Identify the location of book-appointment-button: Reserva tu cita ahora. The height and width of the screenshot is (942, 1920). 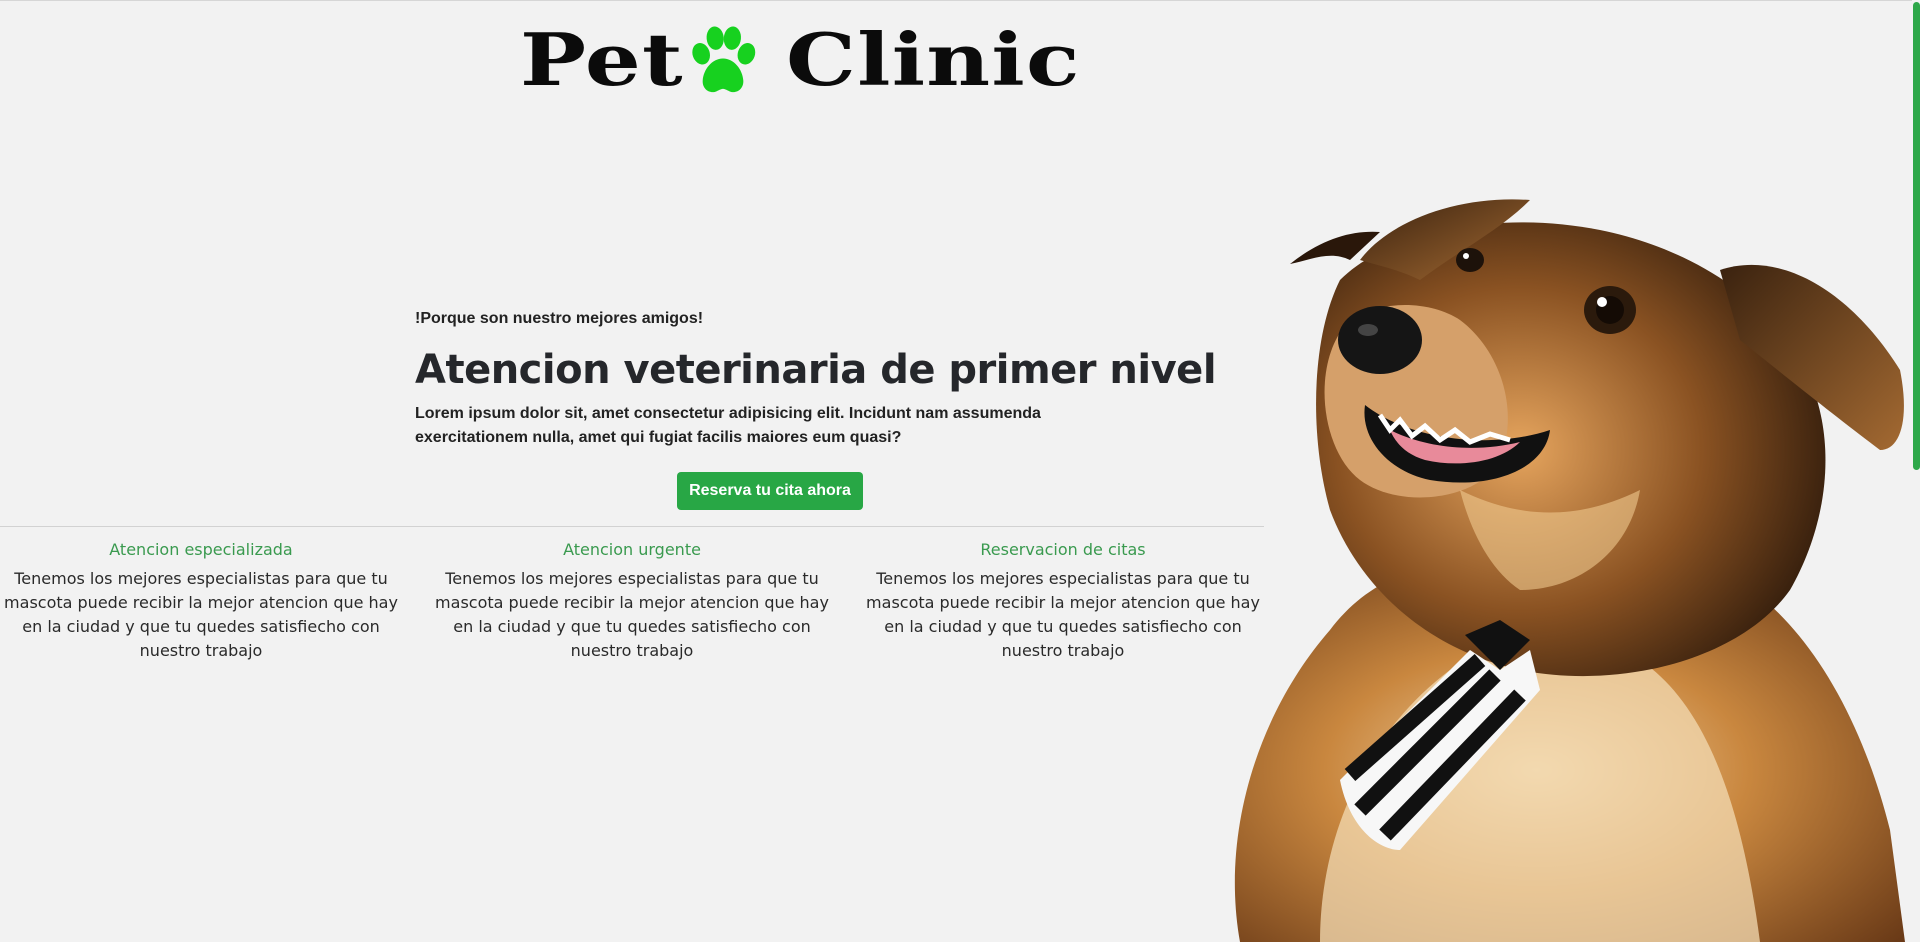
(770, 491).